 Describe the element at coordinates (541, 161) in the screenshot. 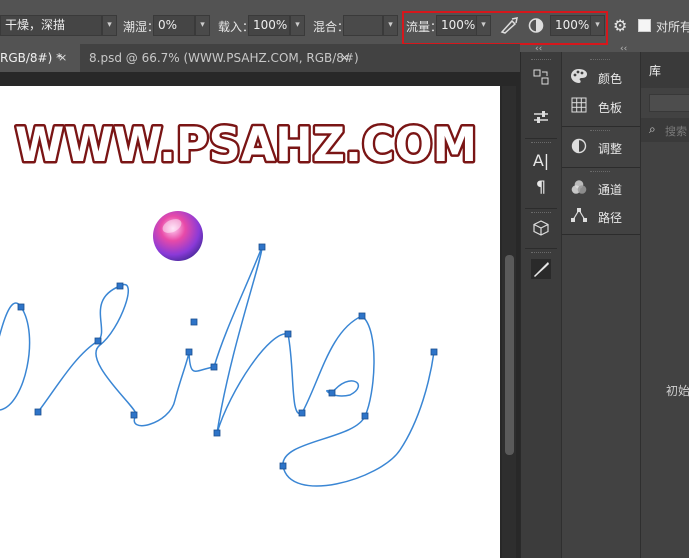

I see `character-icon: A|` at that location.